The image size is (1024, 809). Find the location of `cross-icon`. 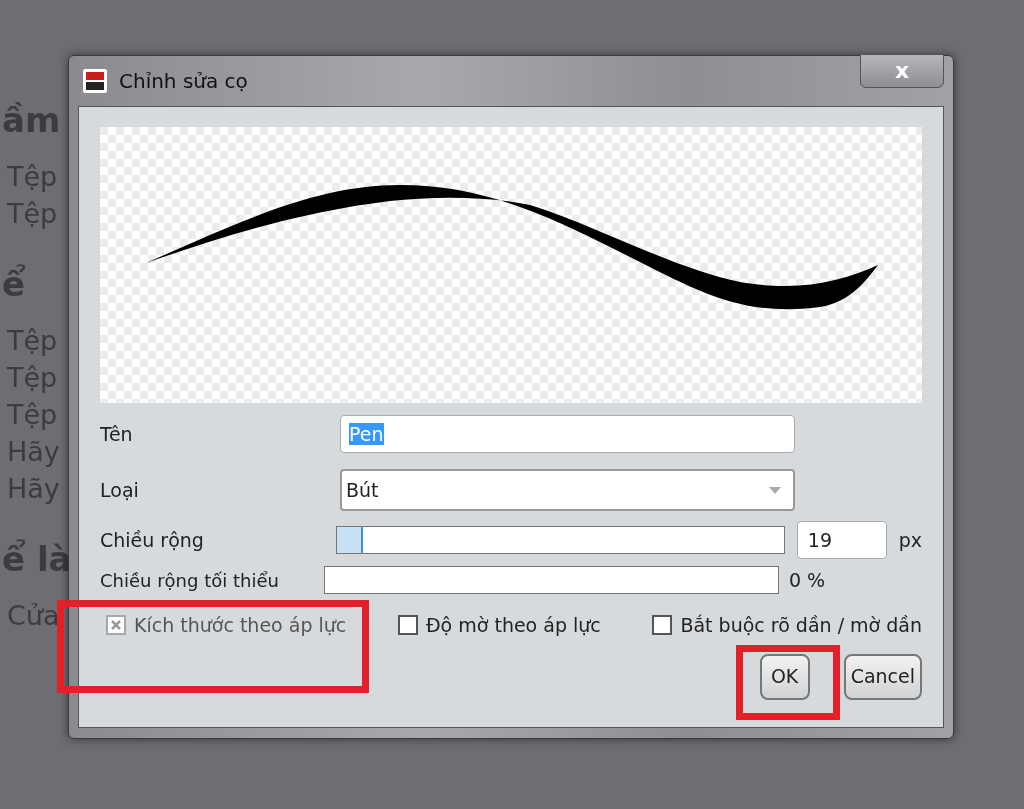

cross-icon is located at coordinates (116, 625).